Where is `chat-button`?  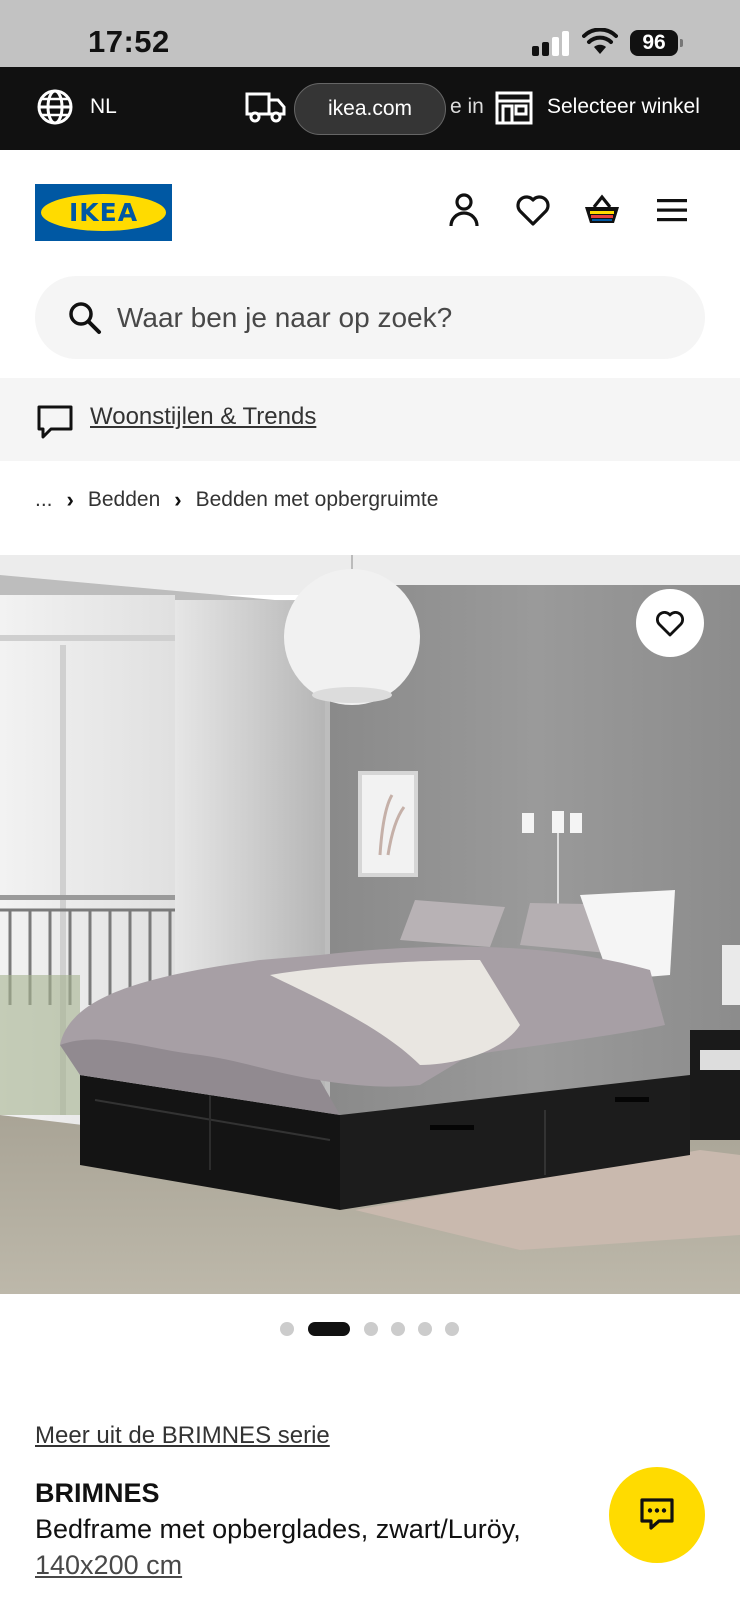
chat-button is located at coordinates (657, 1515).